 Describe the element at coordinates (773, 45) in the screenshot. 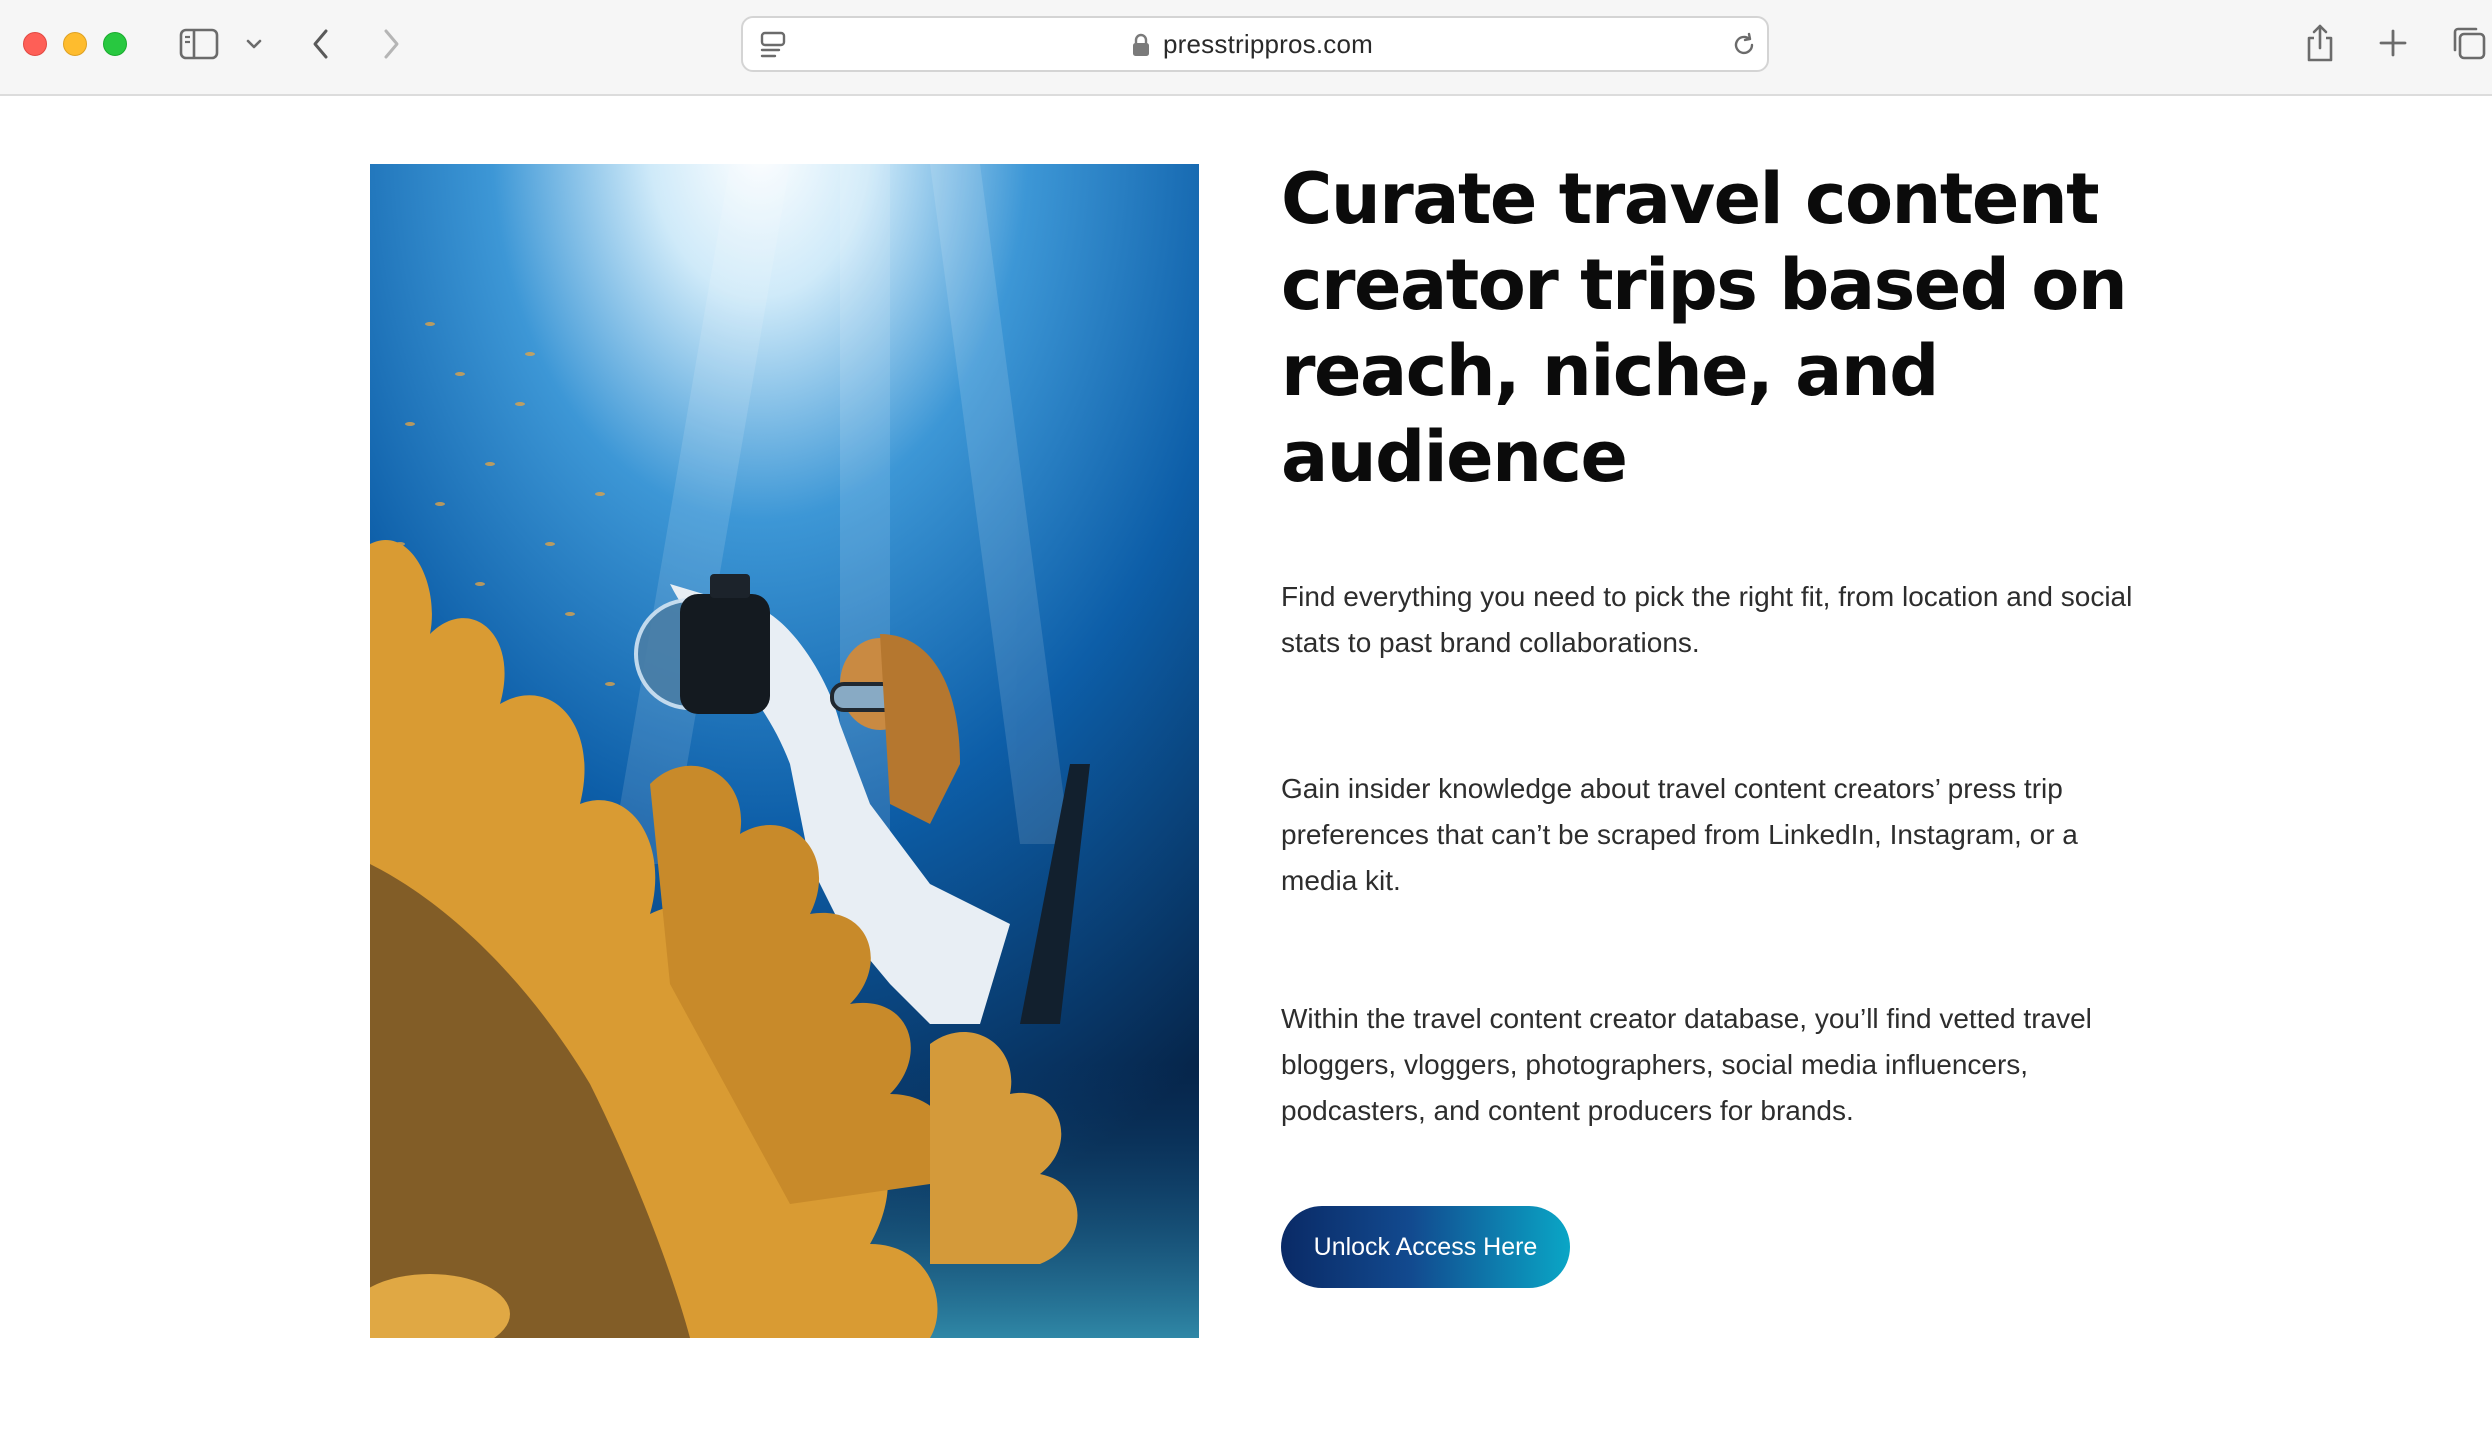

I see `page-menu-icon` at that location.